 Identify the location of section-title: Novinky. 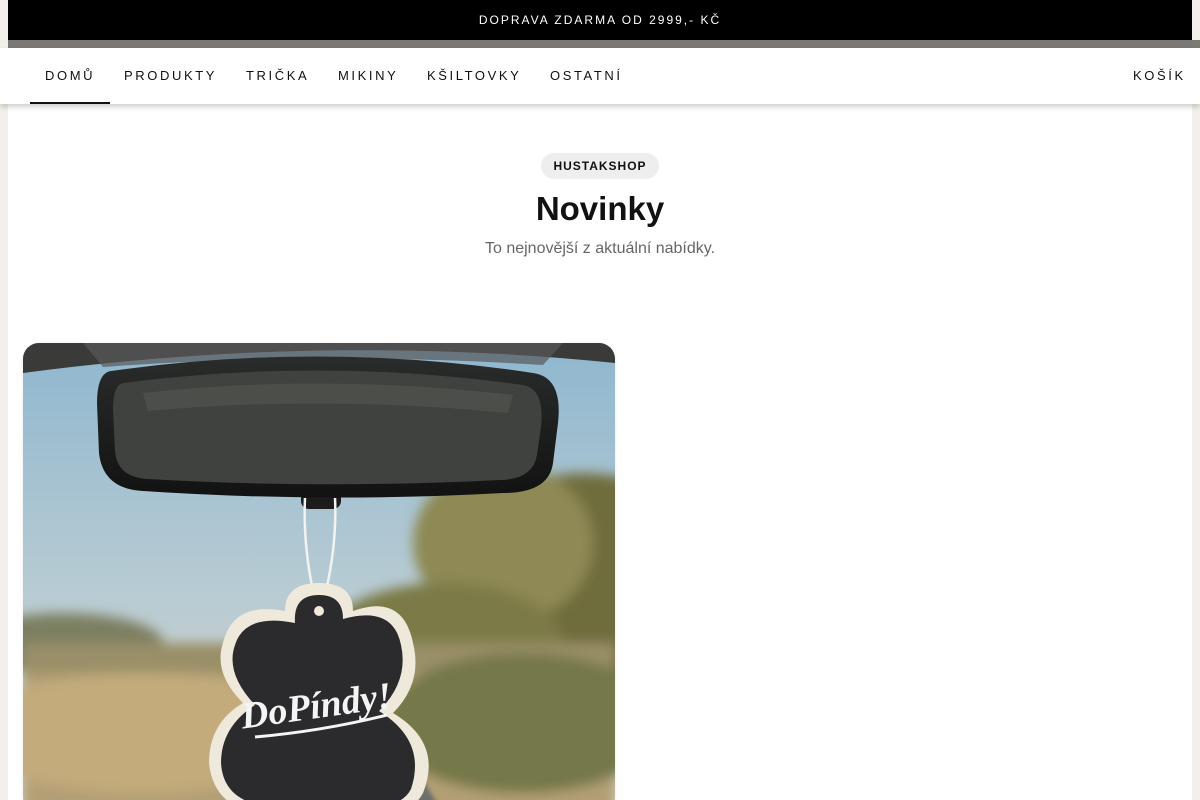
(600, 208).